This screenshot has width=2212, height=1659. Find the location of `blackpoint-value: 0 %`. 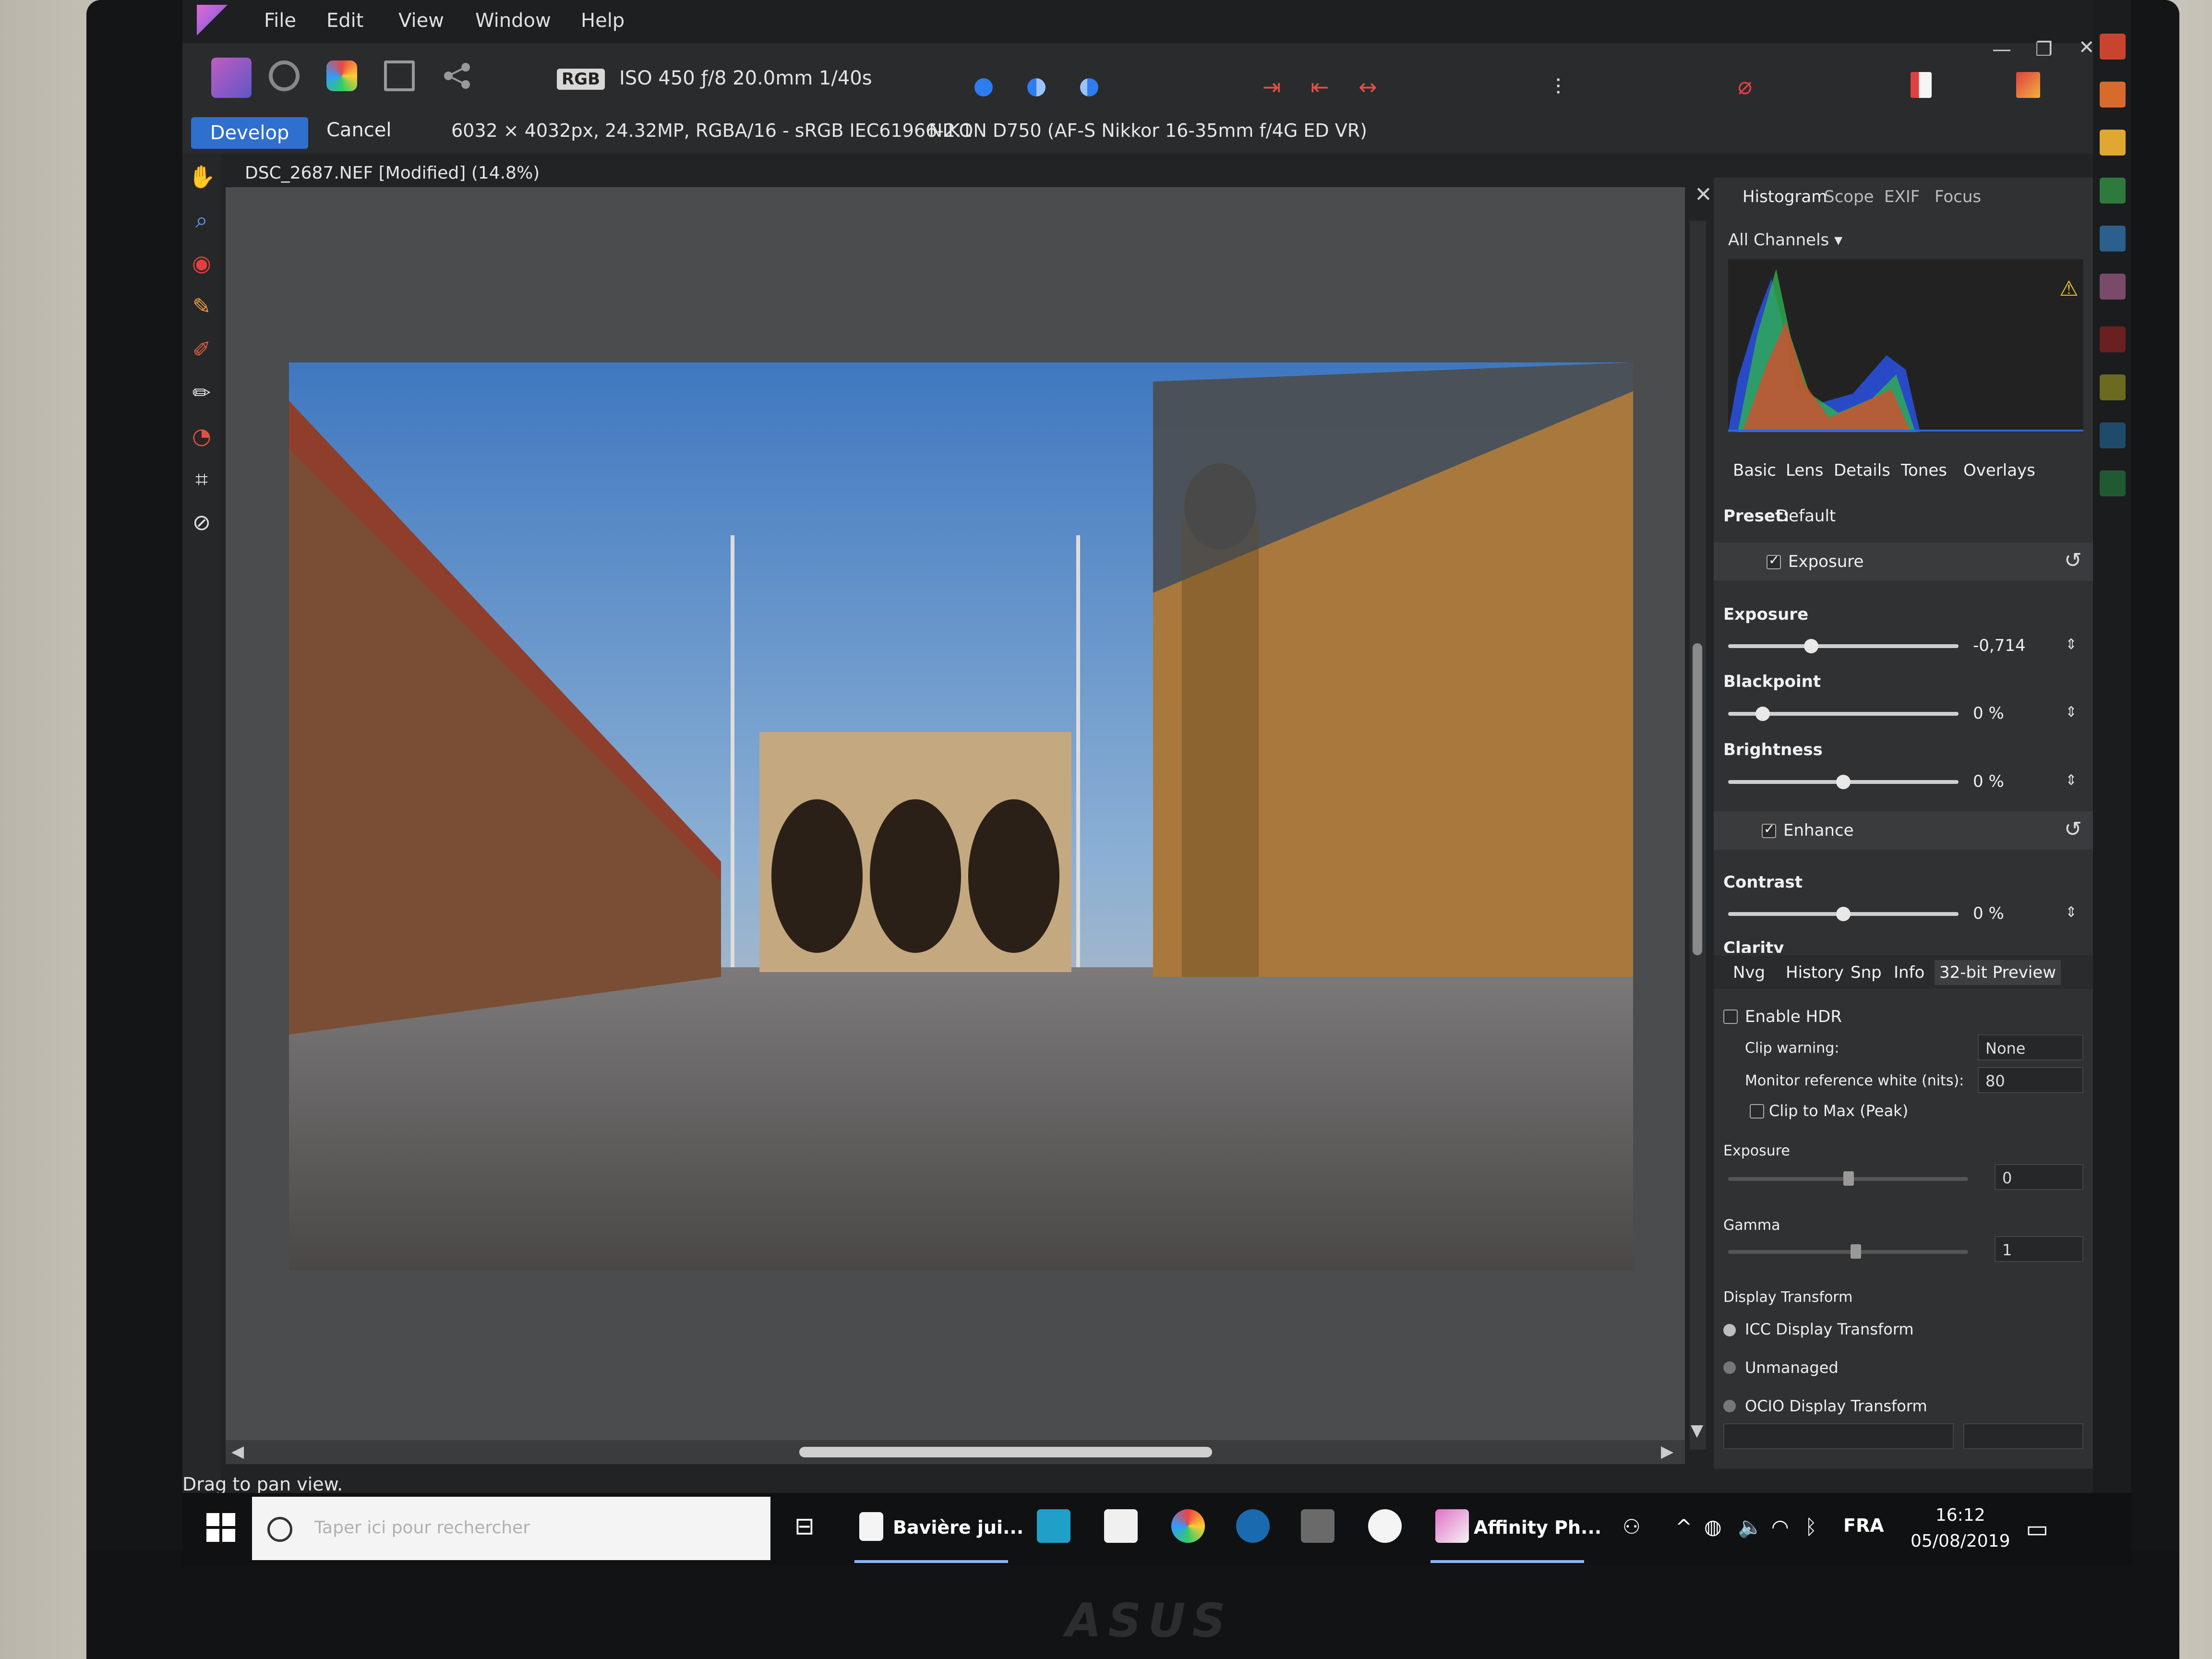

blackpoint-value: 0 % is located at coordinates (1988, 713).